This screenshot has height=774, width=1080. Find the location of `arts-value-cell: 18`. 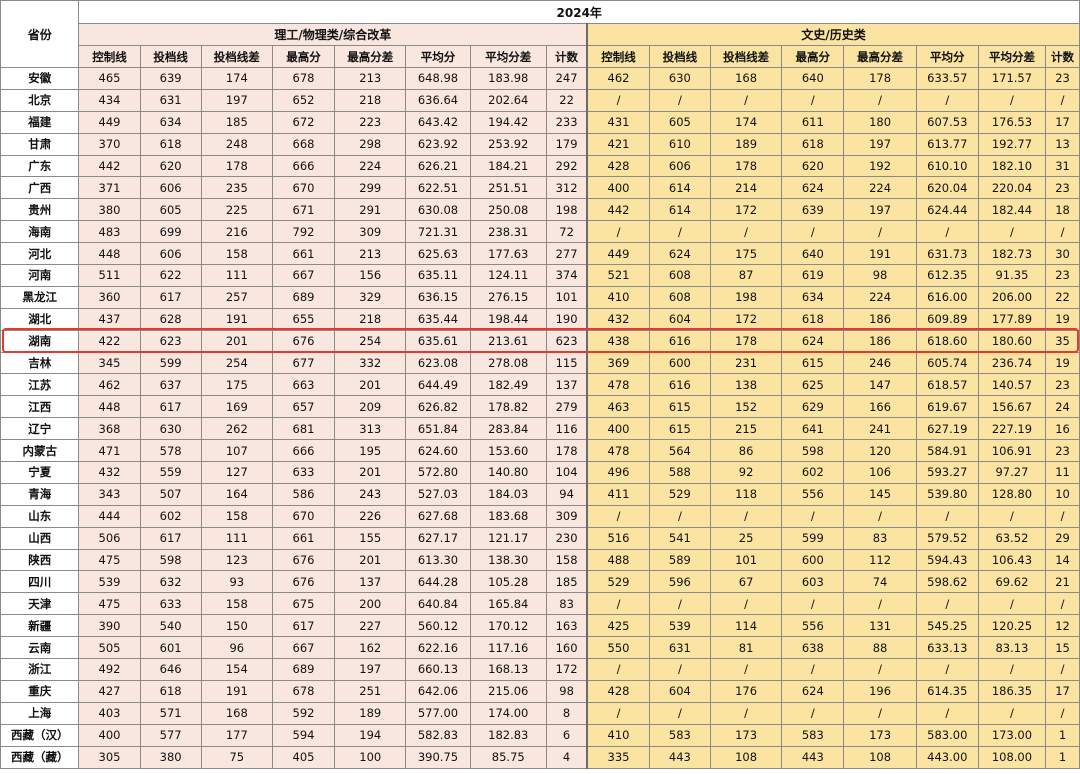

arts-value-cell: 18 is located at coordinates (1062, 210).